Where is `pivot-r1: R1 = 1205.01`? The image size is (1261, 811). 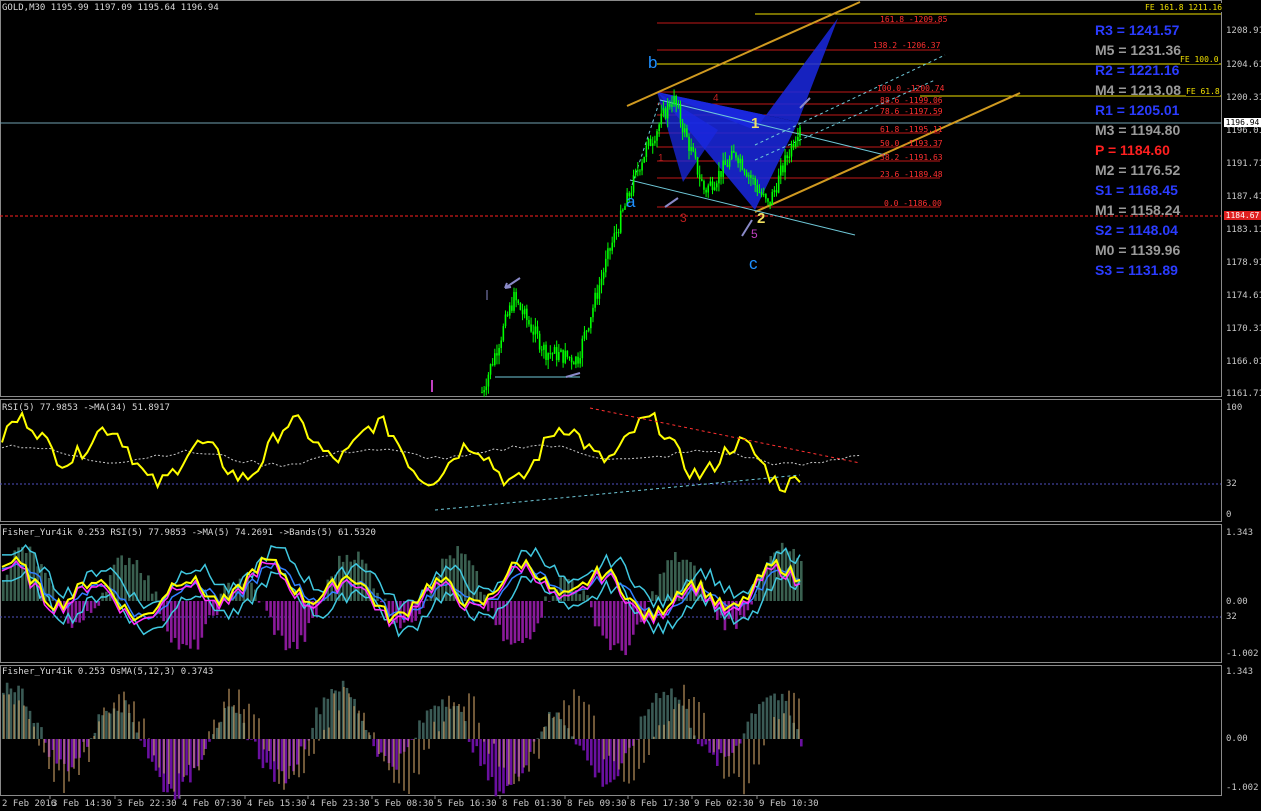
pivot-r1: R1 = 1205.01 is located at coordinates (1137, 110).